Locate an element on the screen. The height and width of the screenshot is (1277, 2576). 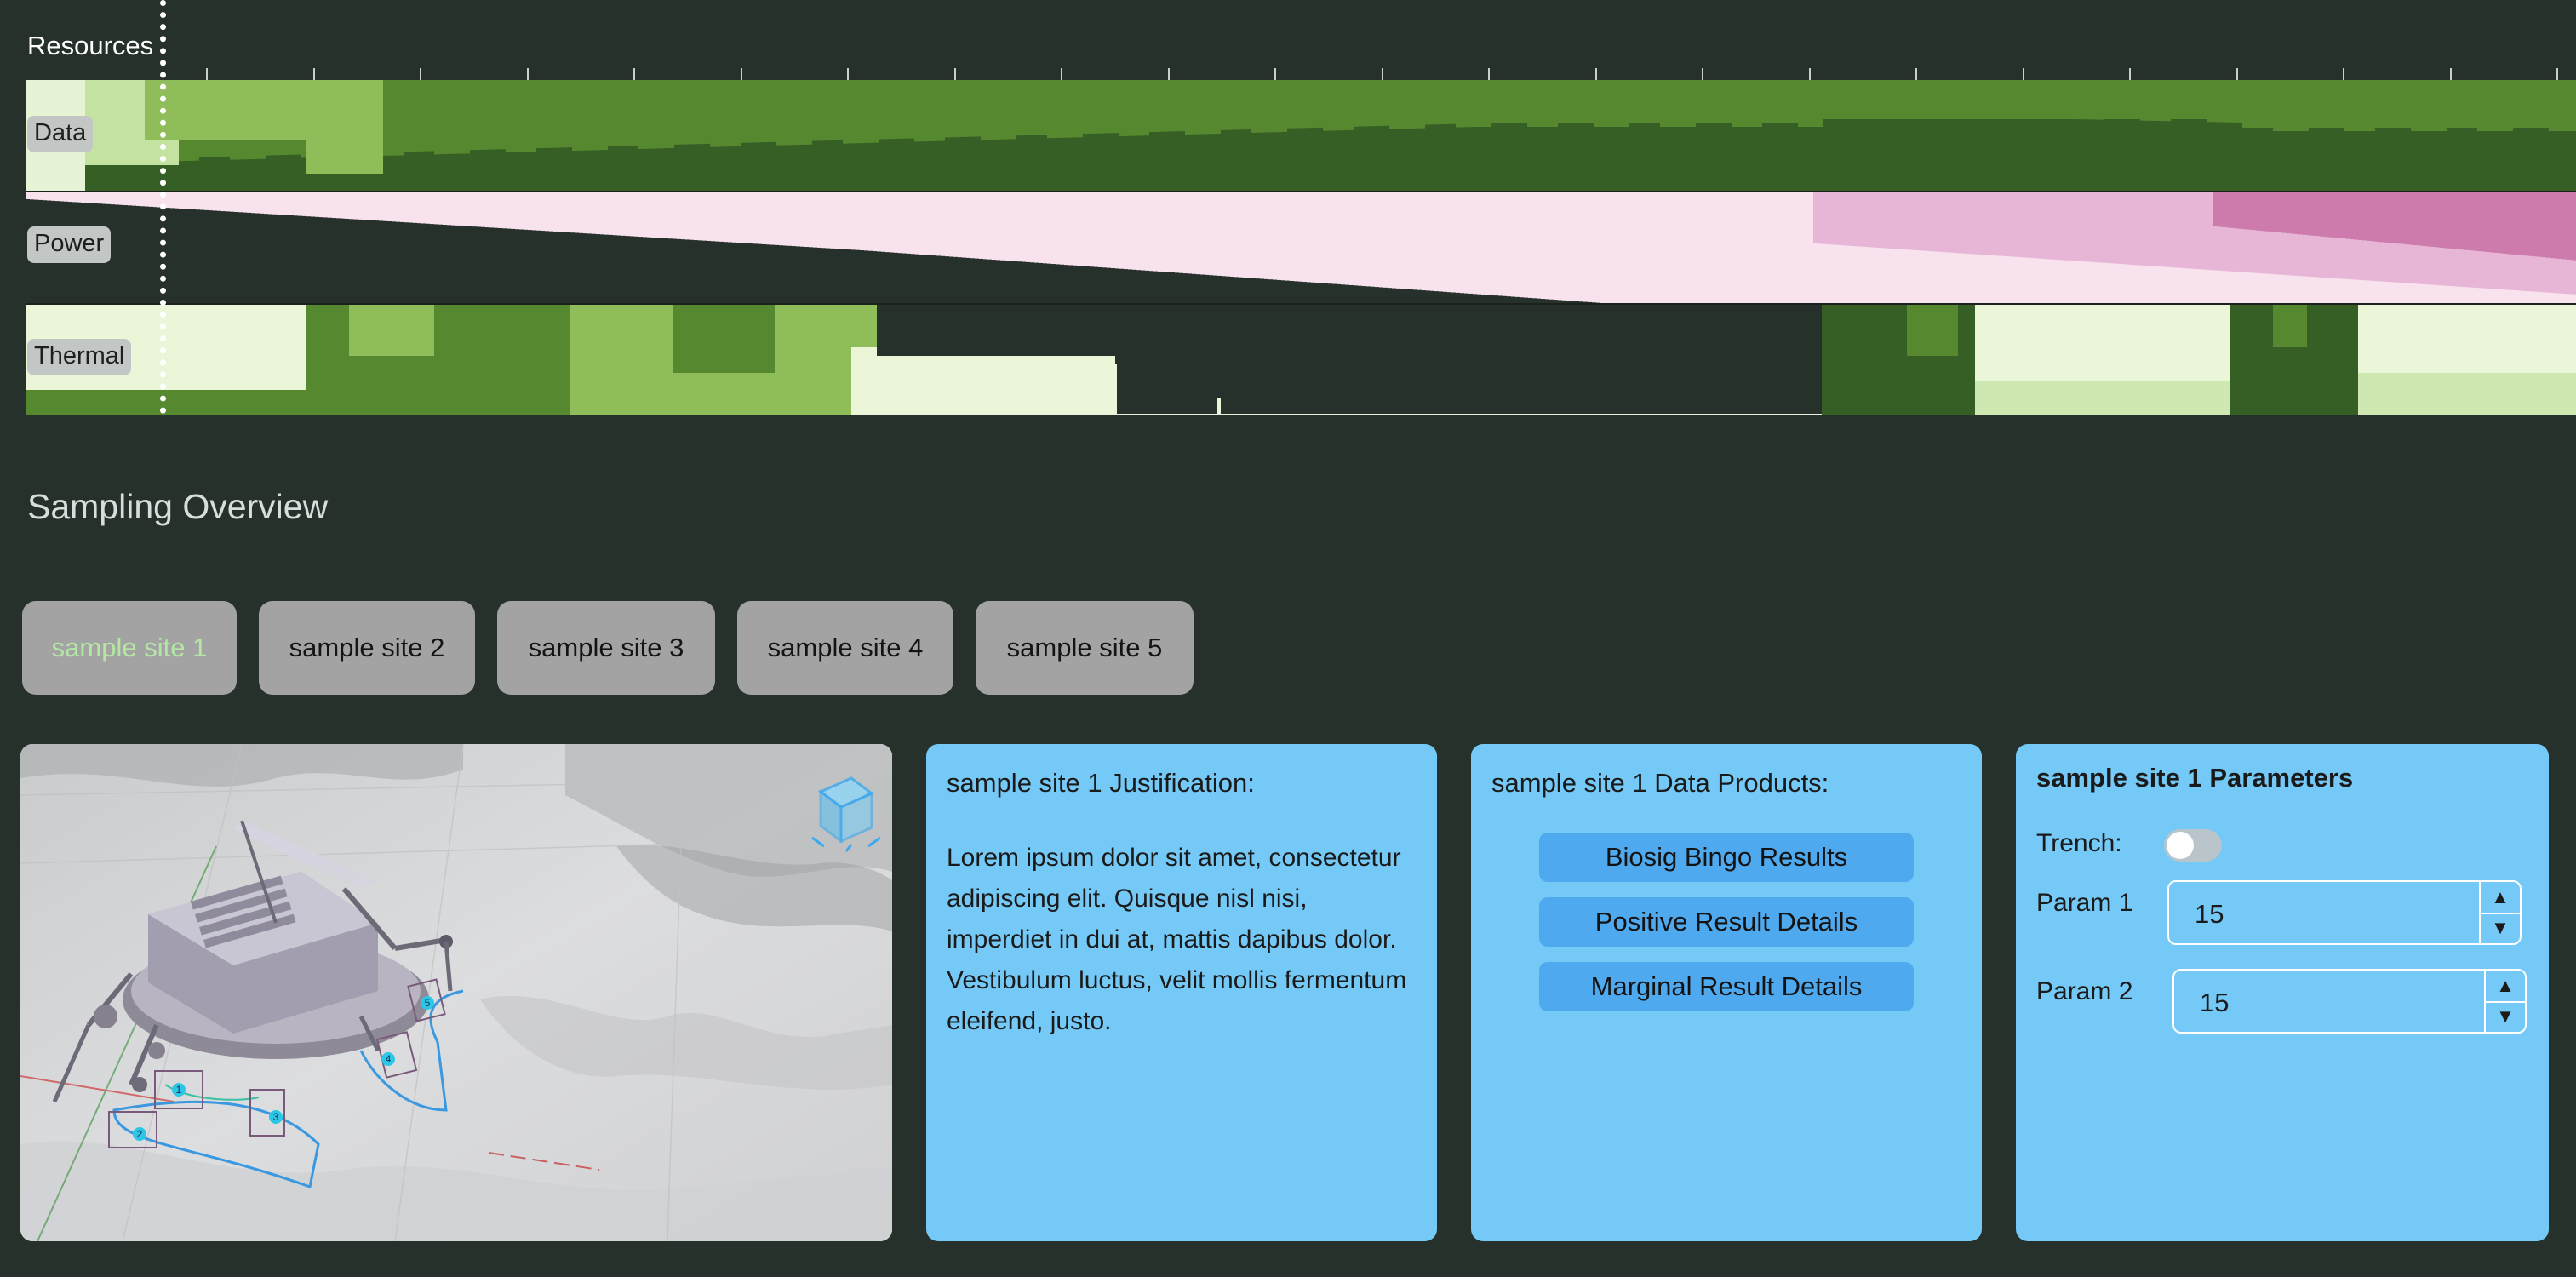
param1-value: 15 is located at coordinates (2209, 914).